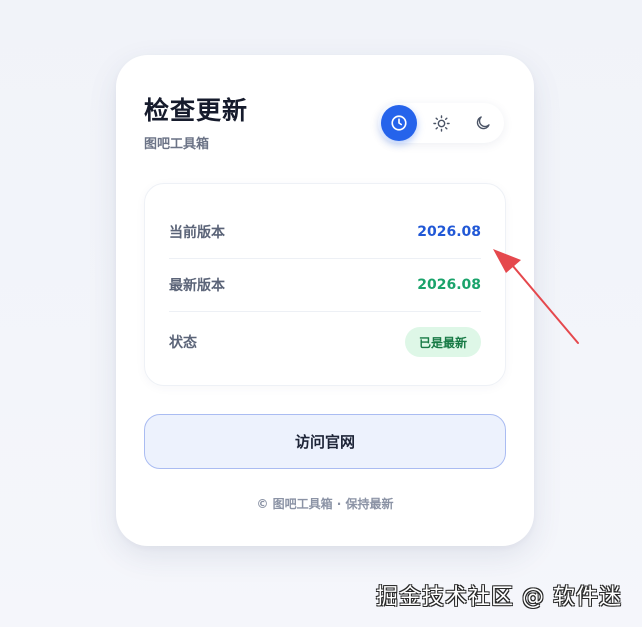 The image size is (642, 627). Describe the element at coordinates (183, 343) in the screenshot. I see `status-label: 状态` at that location.